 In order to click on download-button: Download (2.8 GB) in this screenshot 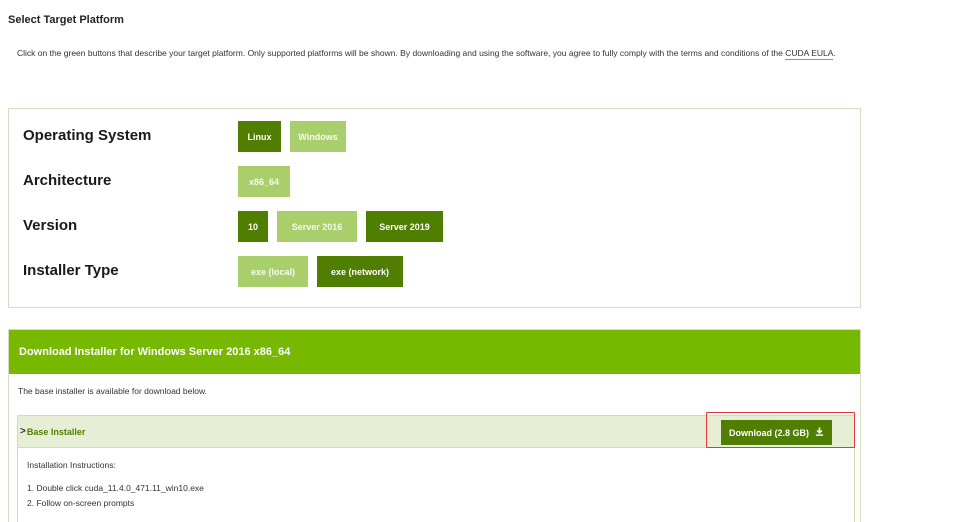, I will do `click(776, 432)`.